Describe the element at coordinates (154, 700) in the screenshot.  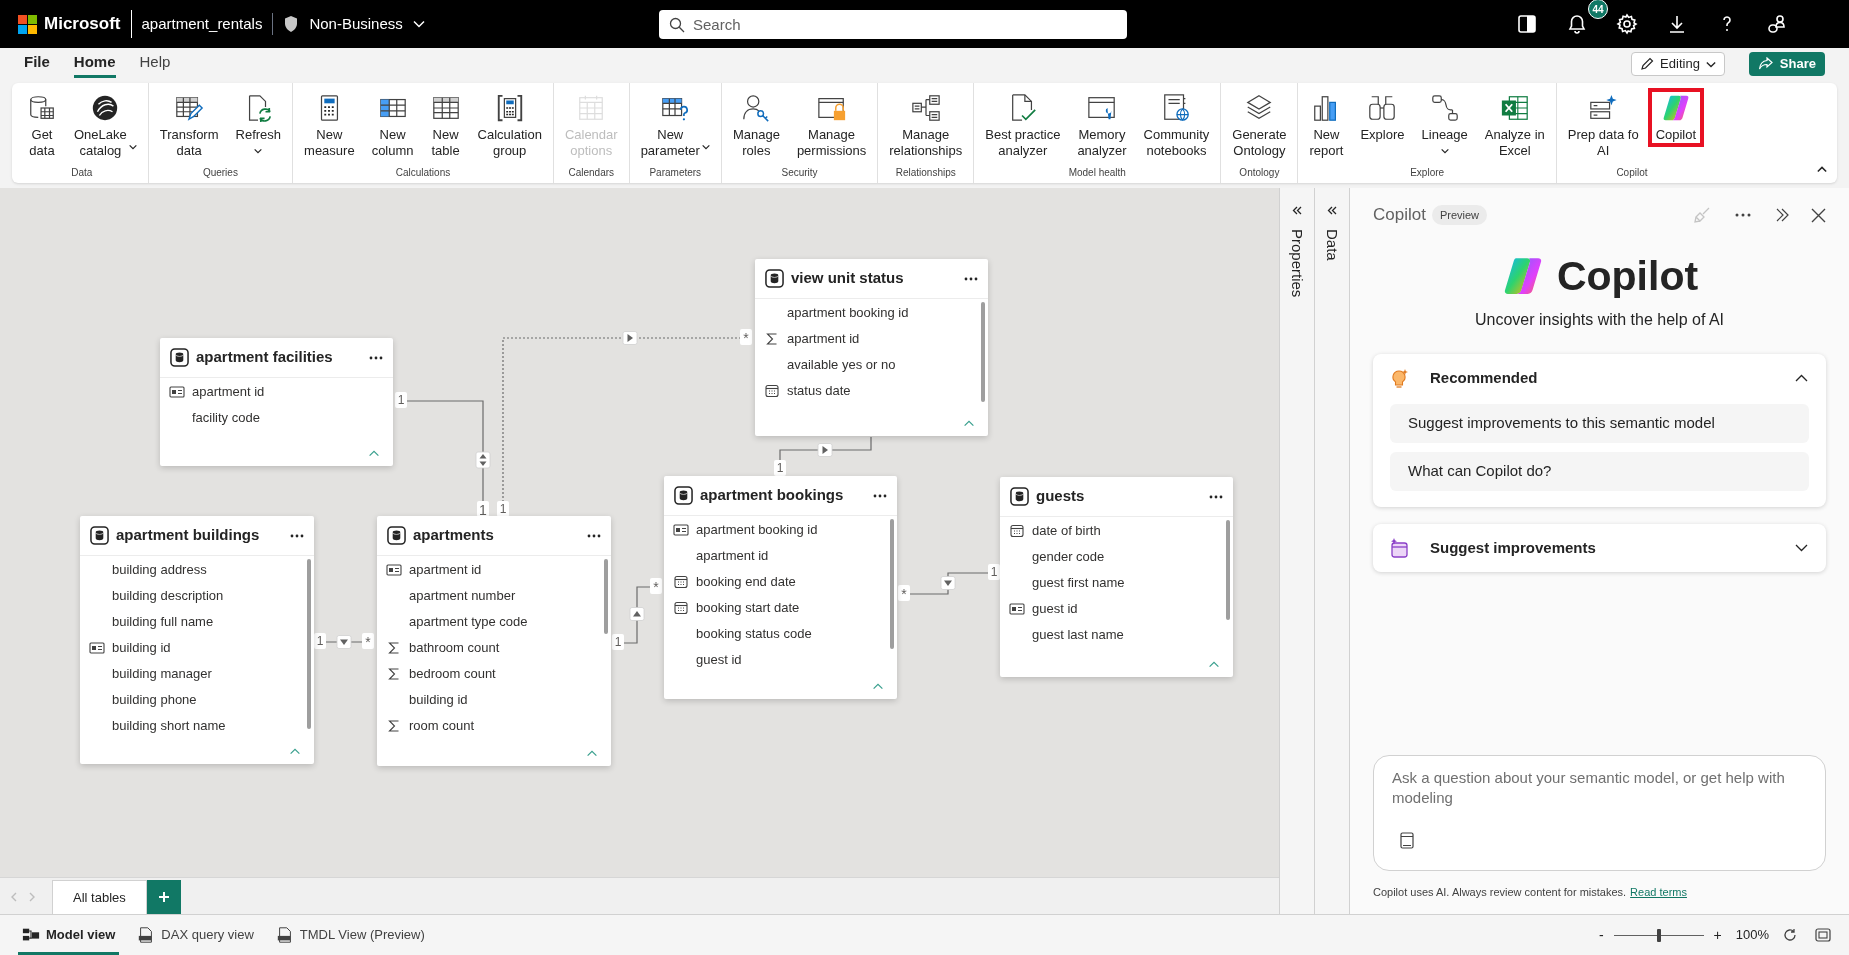
I see `column-name: building phone` at that location.